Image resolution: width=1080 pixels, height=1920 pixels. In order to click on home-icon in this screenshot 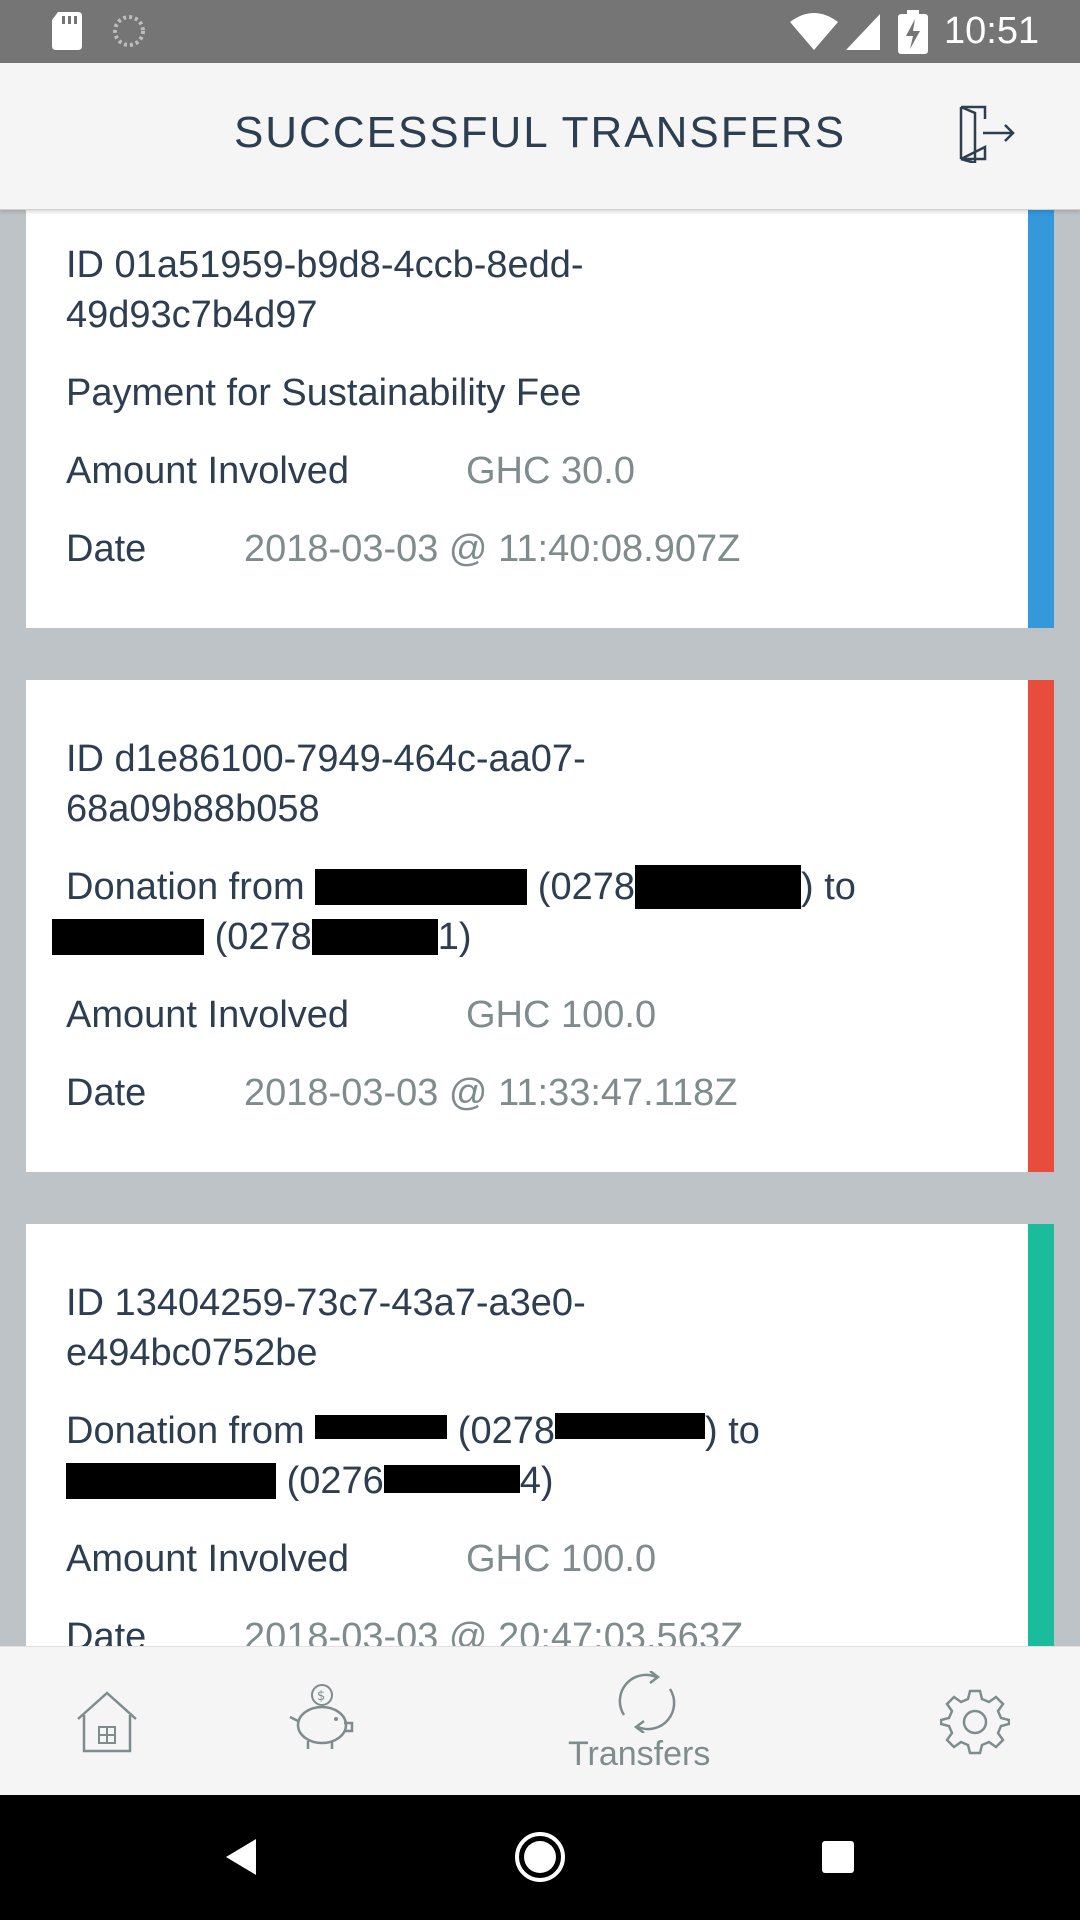, I will do `click(107, 1722)`.